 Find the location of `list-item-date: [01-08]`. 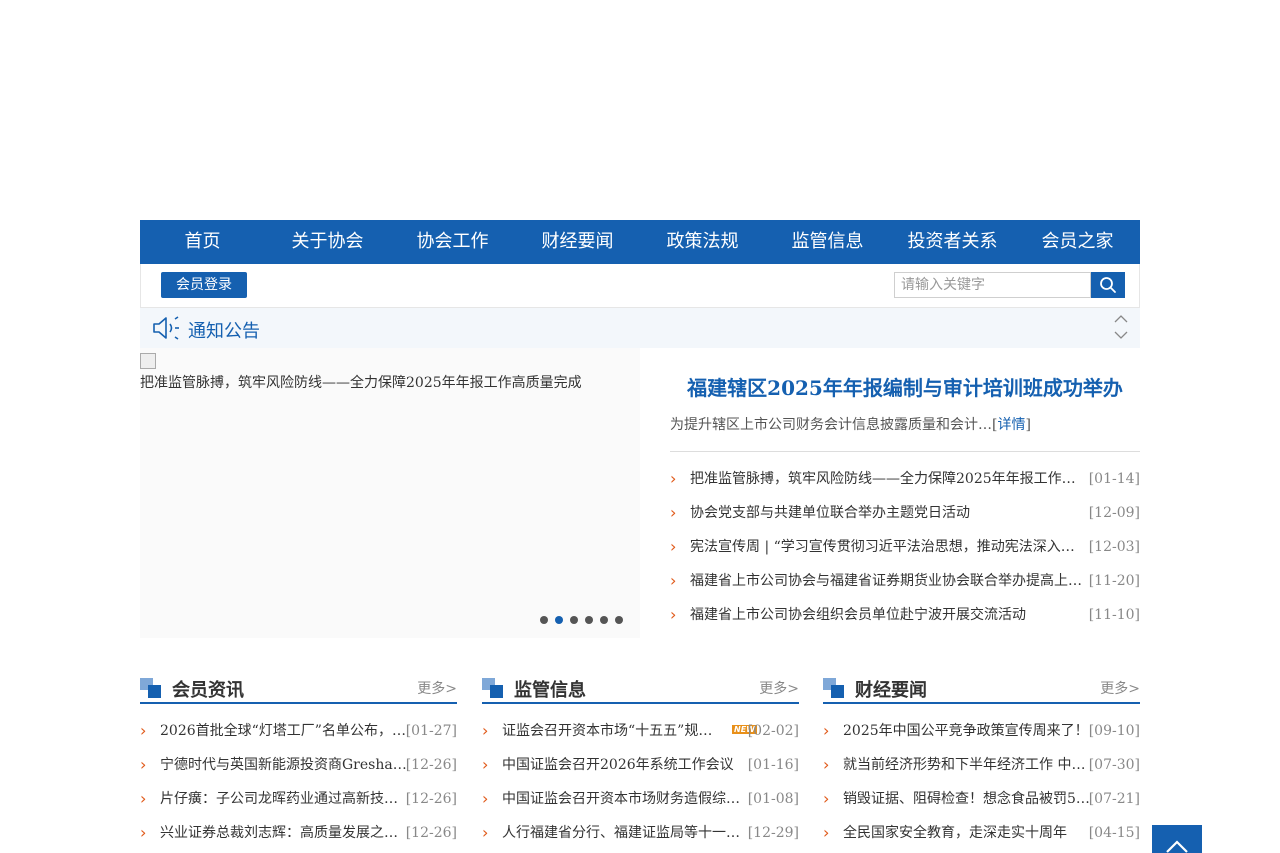

list-item-date: [01-08] is located at coordinates (773, 799).